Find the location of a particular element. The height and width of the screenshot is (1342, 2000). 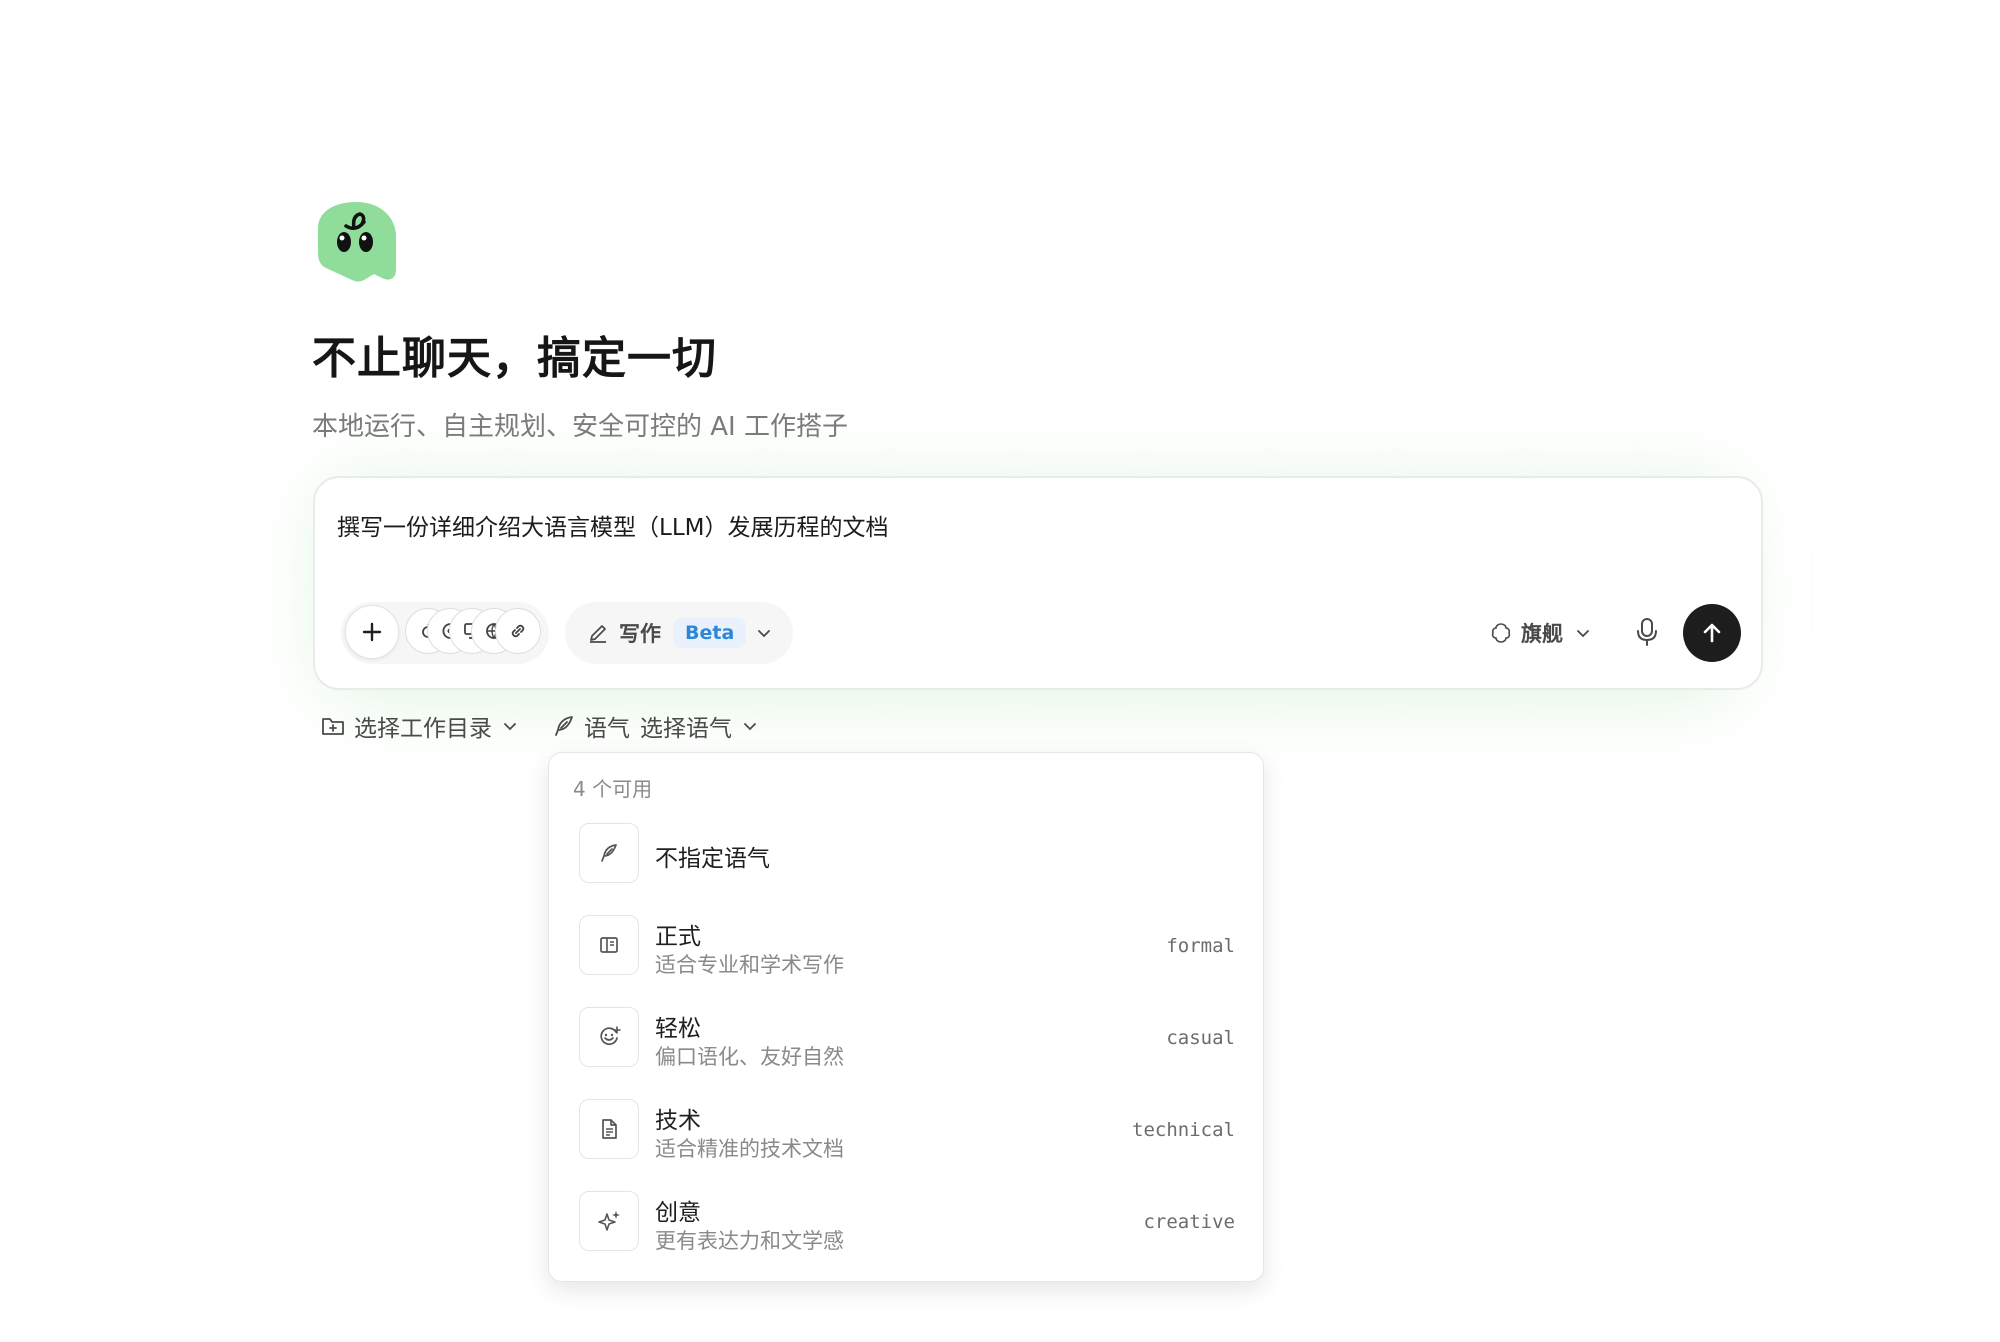

pen-icon is located at coordinates (598, 634).